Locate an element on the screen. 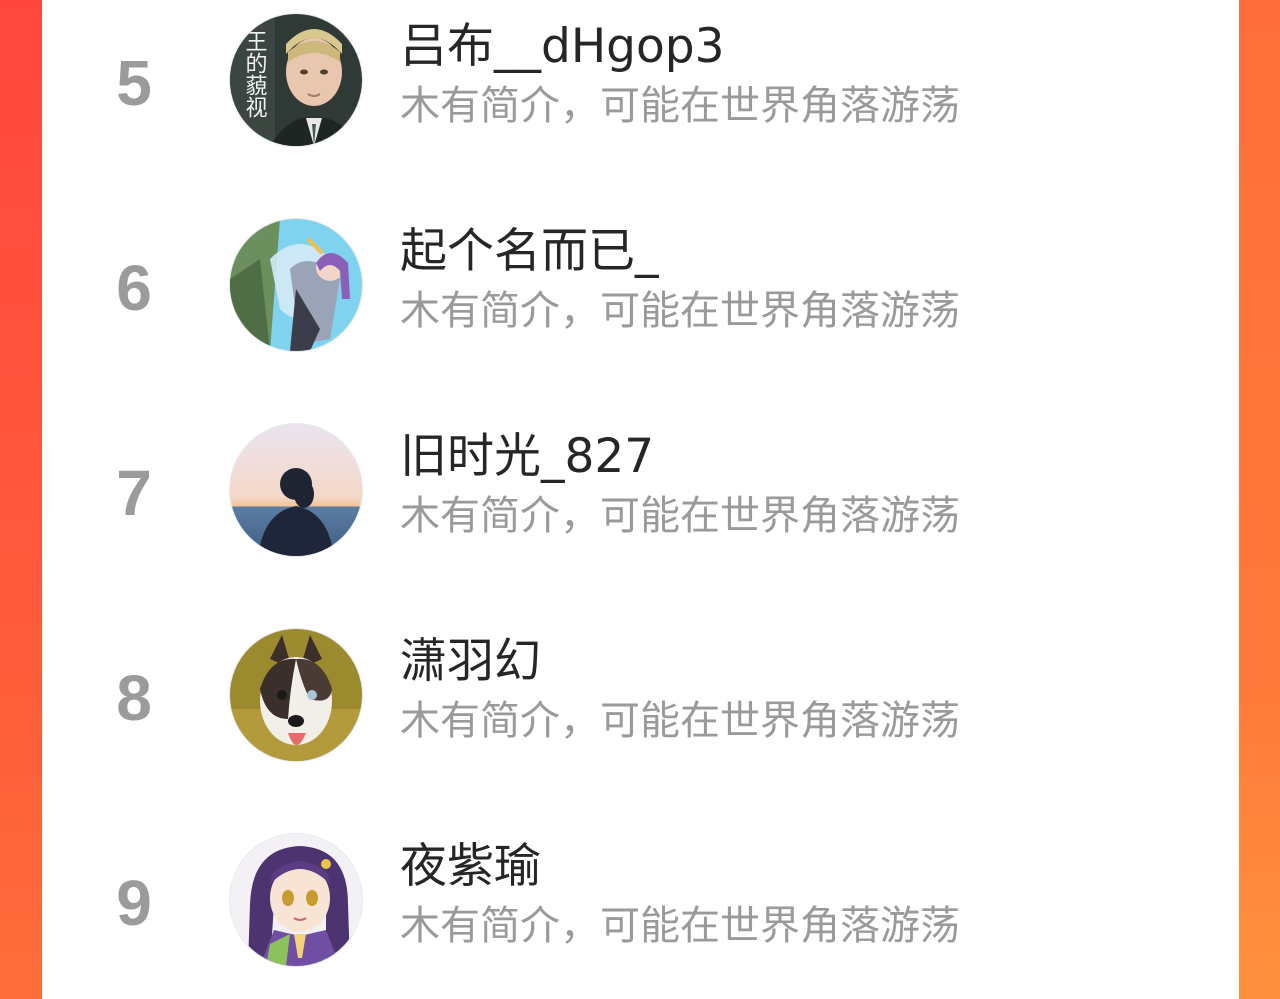  user-name: 潇羽幻 is located at coordinates (470, 662).